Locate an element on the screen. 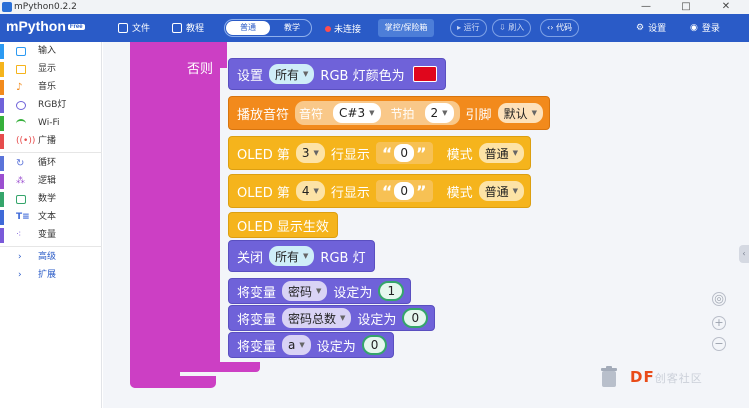 Image resolution: width=749 pixels, height=408 pixels. rgb-off-block: 关闭 所有 RGB 灯 is located at coordinates (301, 256).